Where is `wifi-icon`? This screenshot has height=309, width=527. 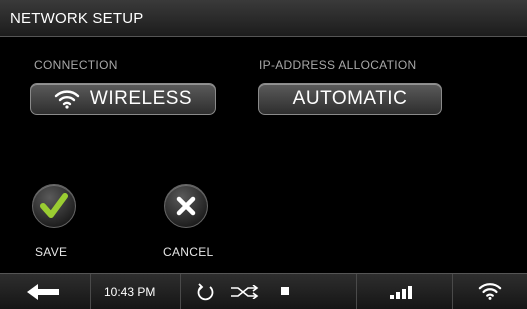
wifi-icon is located at coordinates (67, 99).